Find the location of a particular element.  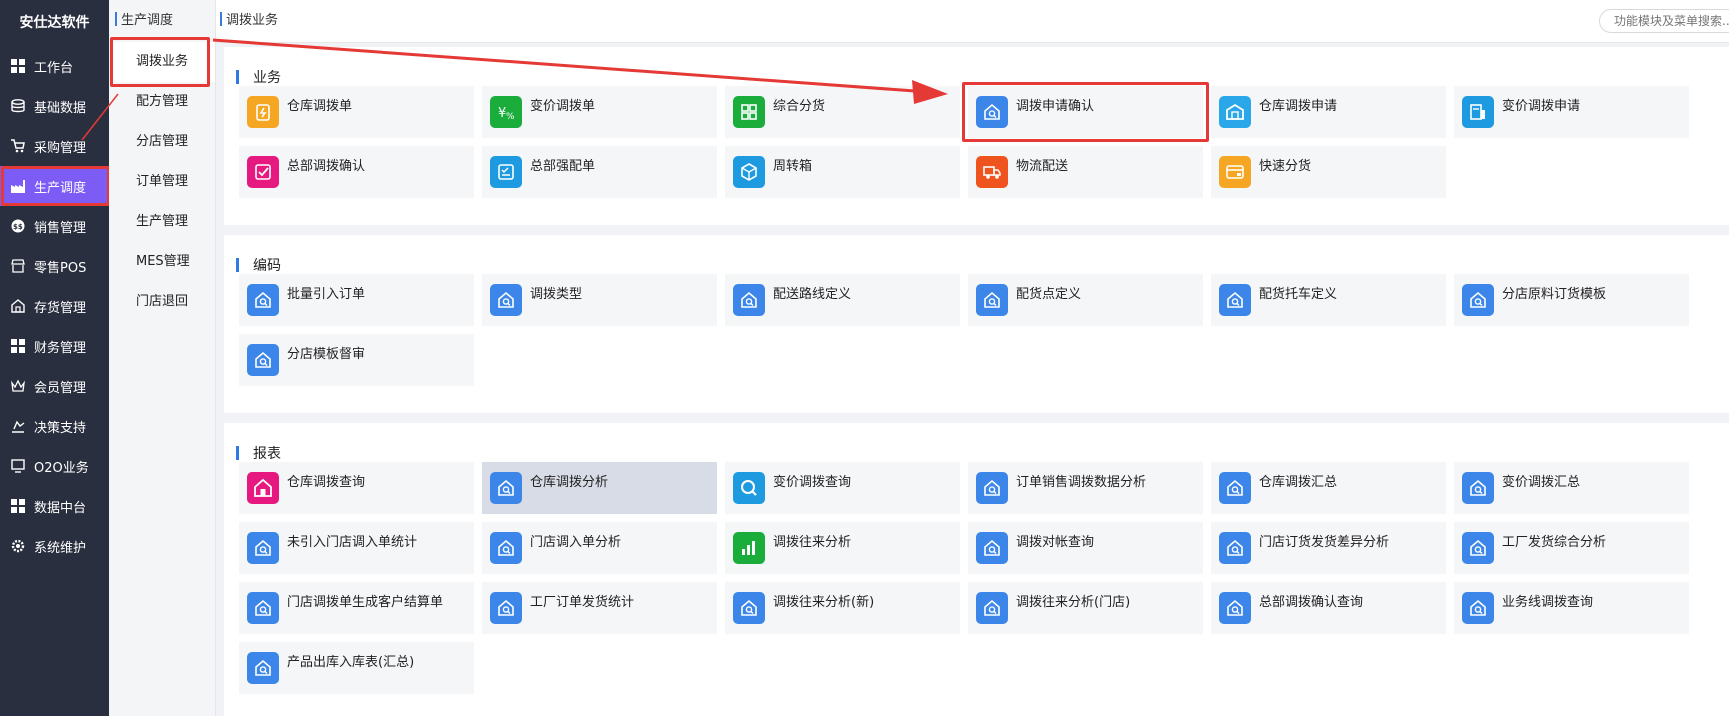

sidebar-item-label: 决策支持 is located at coordinates (60, 428).